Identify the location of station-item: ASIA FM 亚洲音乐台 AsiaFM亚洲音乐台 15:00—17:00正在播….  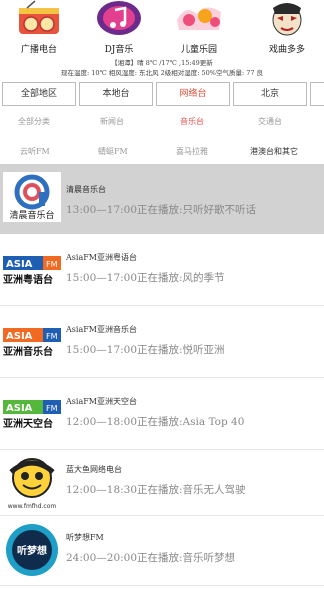
(162, 345).